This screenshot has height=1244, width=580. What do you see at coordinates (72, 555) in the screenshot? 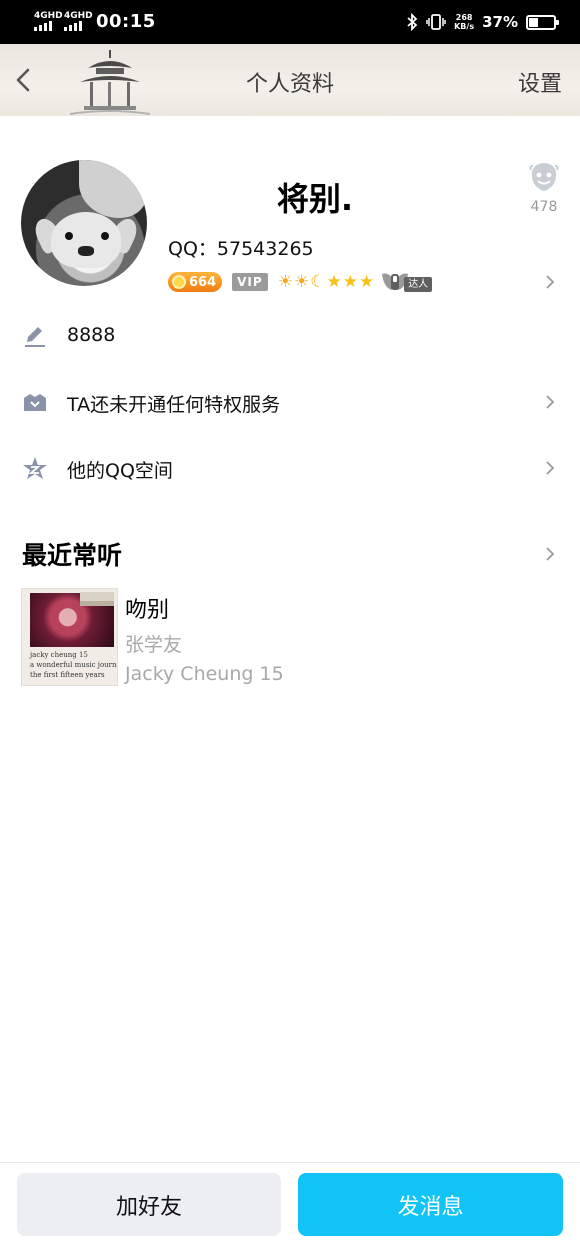
I see `recent-music-title: 最近常听` at bounding box center [72, 555].